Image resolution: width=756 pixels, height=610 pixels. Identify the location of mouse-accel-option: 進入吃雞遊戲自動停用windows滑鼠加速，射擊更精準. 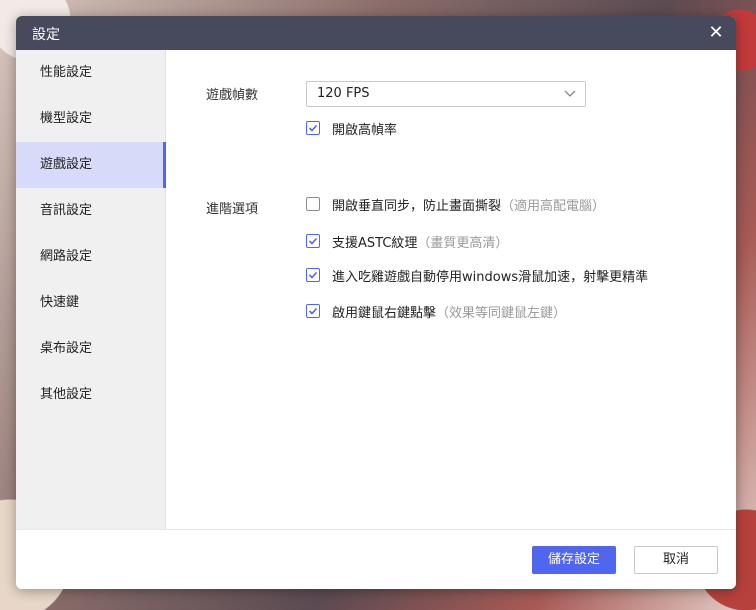
(477, 275).